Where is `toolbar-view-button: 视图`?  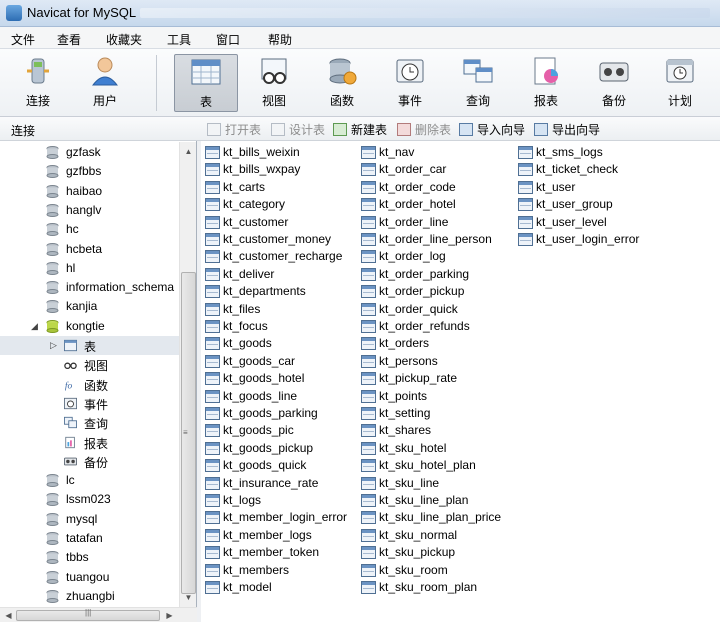
toolbar-view-button: 视图 is located at coordinates (274, 83).